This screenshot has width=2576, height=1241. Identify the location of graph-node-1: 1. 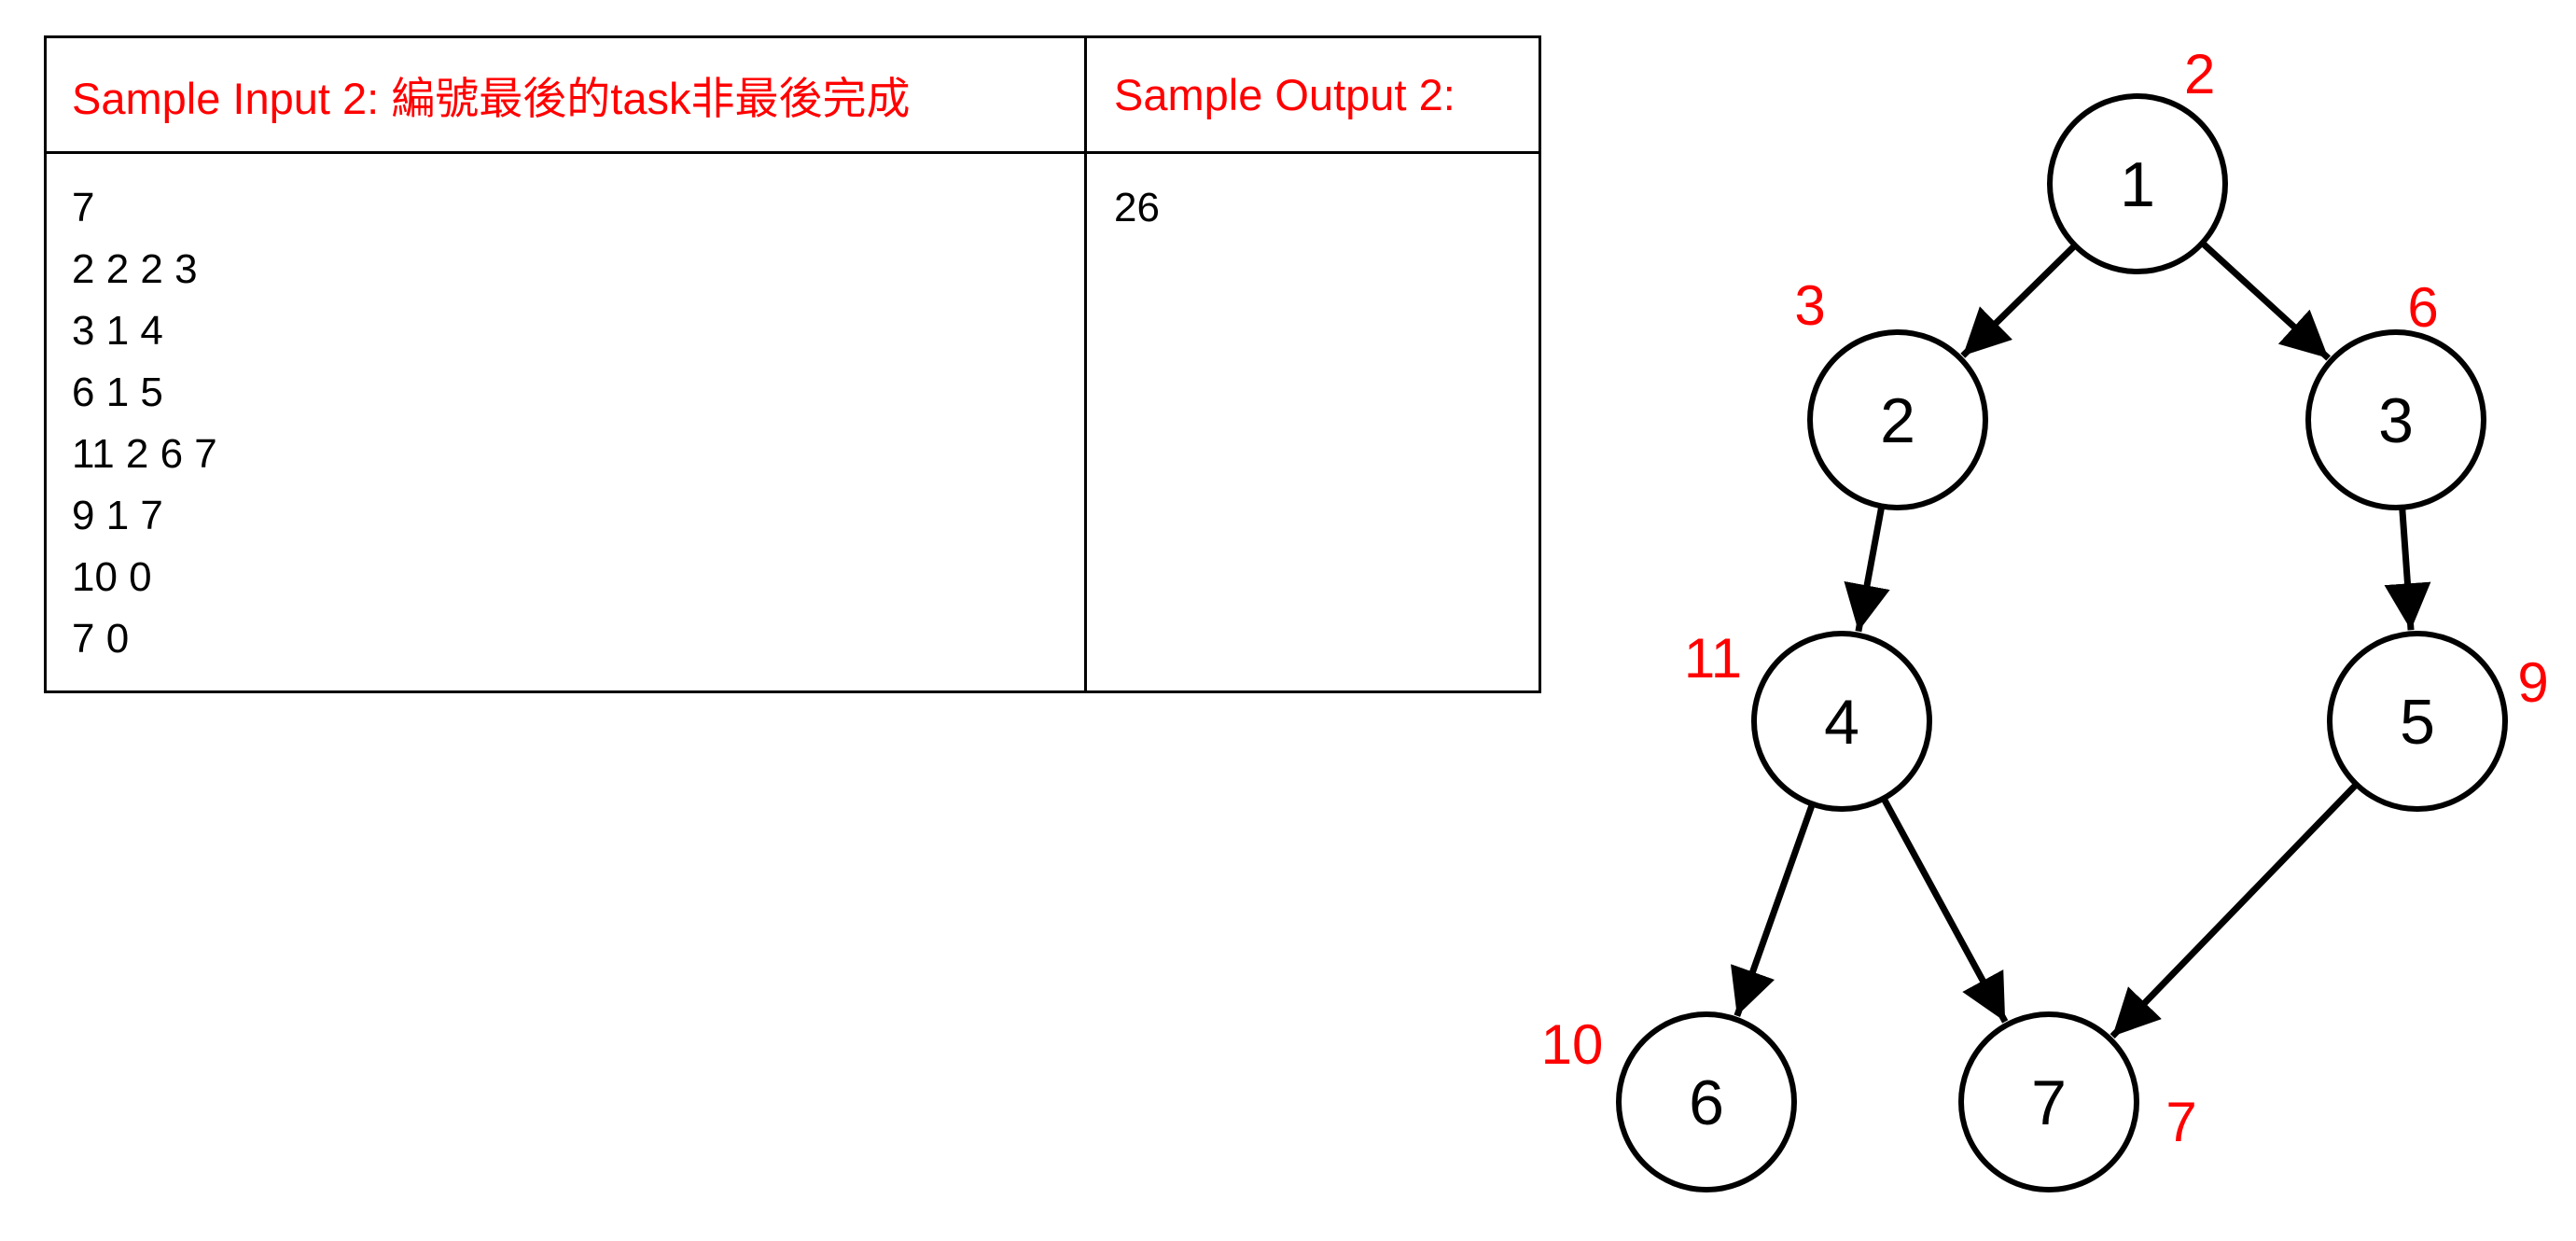
(2137, 183).